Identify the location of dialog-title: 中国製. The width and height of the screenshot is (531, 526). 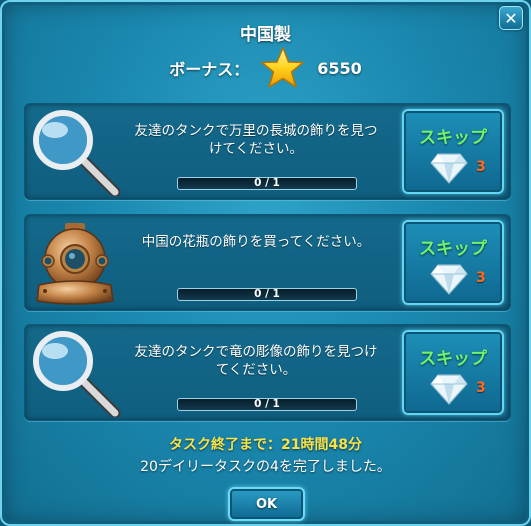
(265, 35).